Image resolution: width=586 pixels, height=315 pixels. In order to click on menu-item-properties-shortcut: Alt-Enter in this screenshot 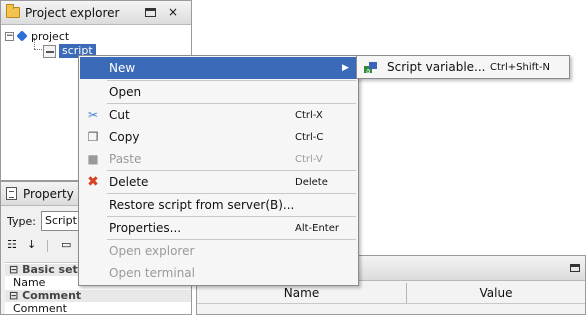, I will do `click(317, 228)`.